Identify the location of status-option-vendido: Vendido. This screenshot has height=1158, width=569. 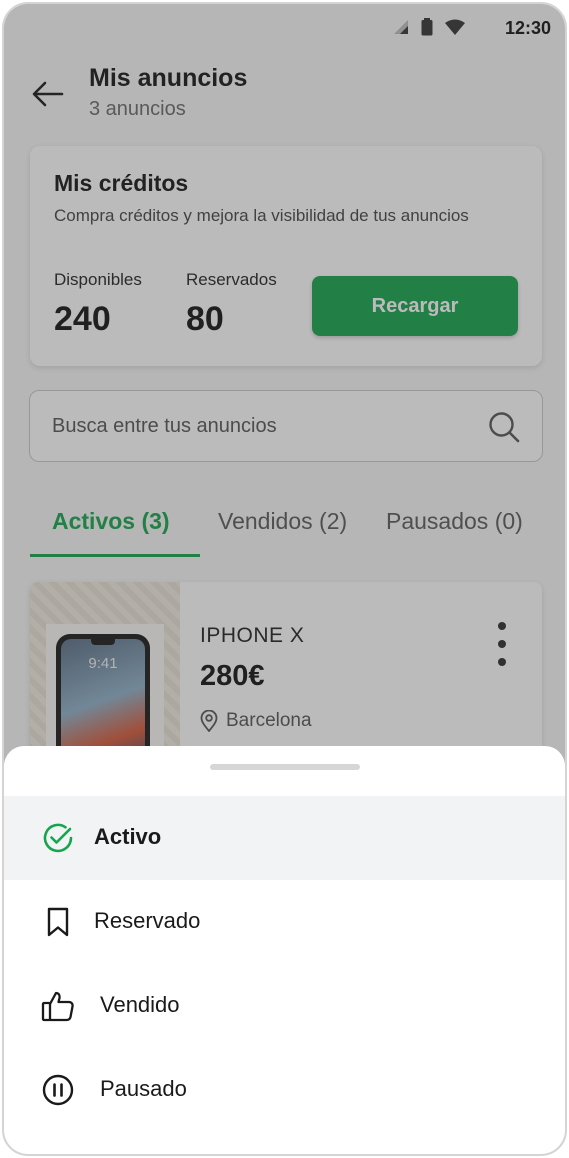
(284, 1006).